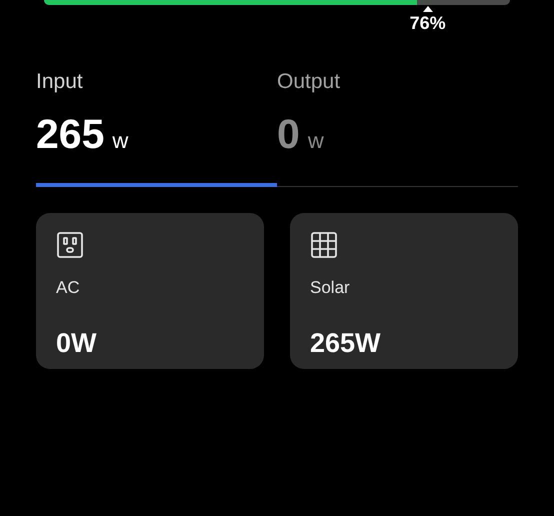  Describe the element at coordinates (76, 343) in the screenshot. I see `source-power: 0W` at that location.